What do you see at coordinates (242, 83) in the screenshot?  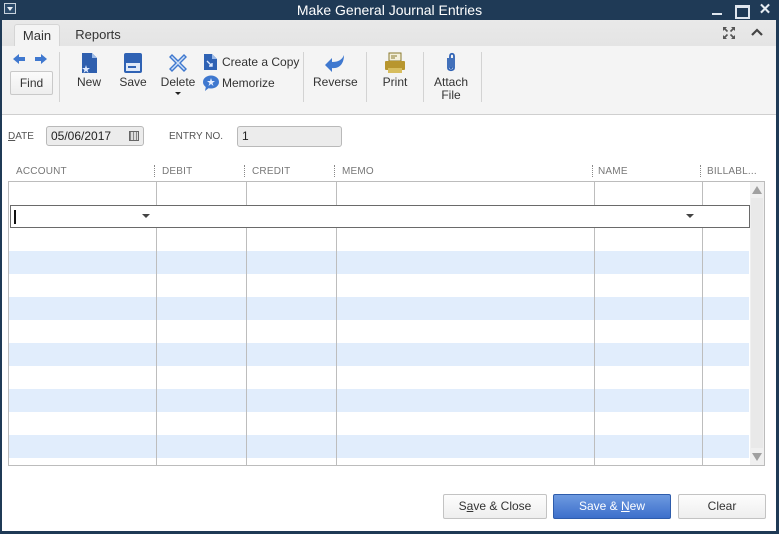 I see `memorize-button: Memorize` at bounding box center [242, 83].